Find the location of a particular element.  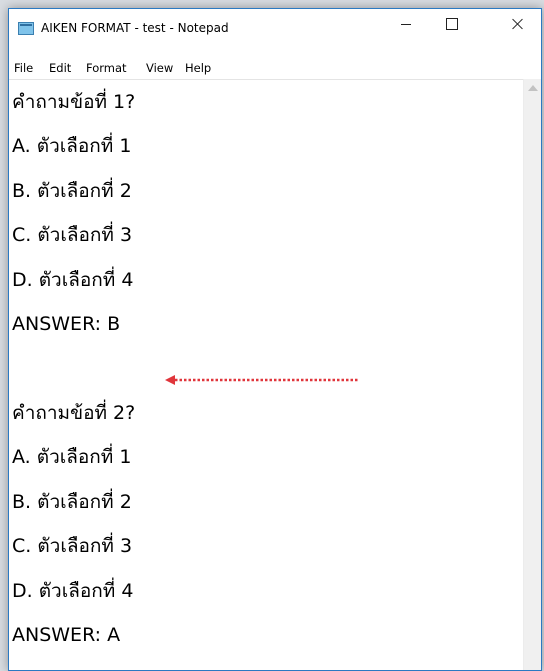

text-line: ANSWER: B is located at coordinates (66, 324).